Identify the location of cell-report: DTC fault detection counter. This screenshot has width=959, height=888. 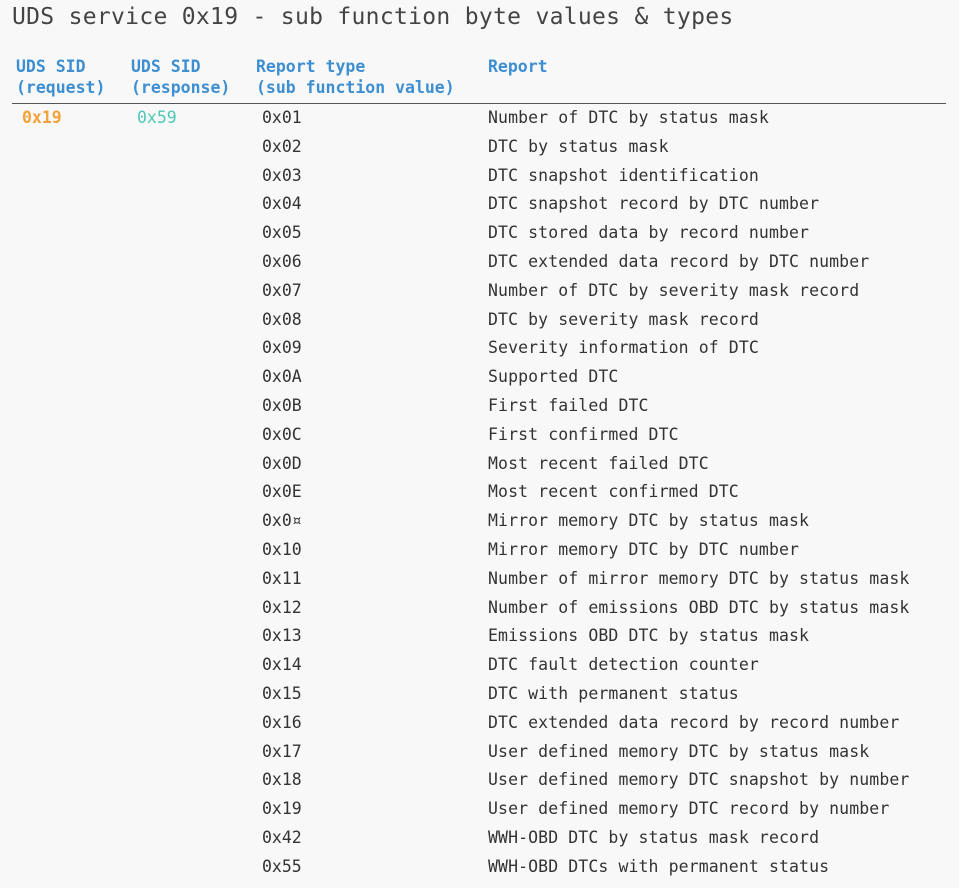
(623, 665).